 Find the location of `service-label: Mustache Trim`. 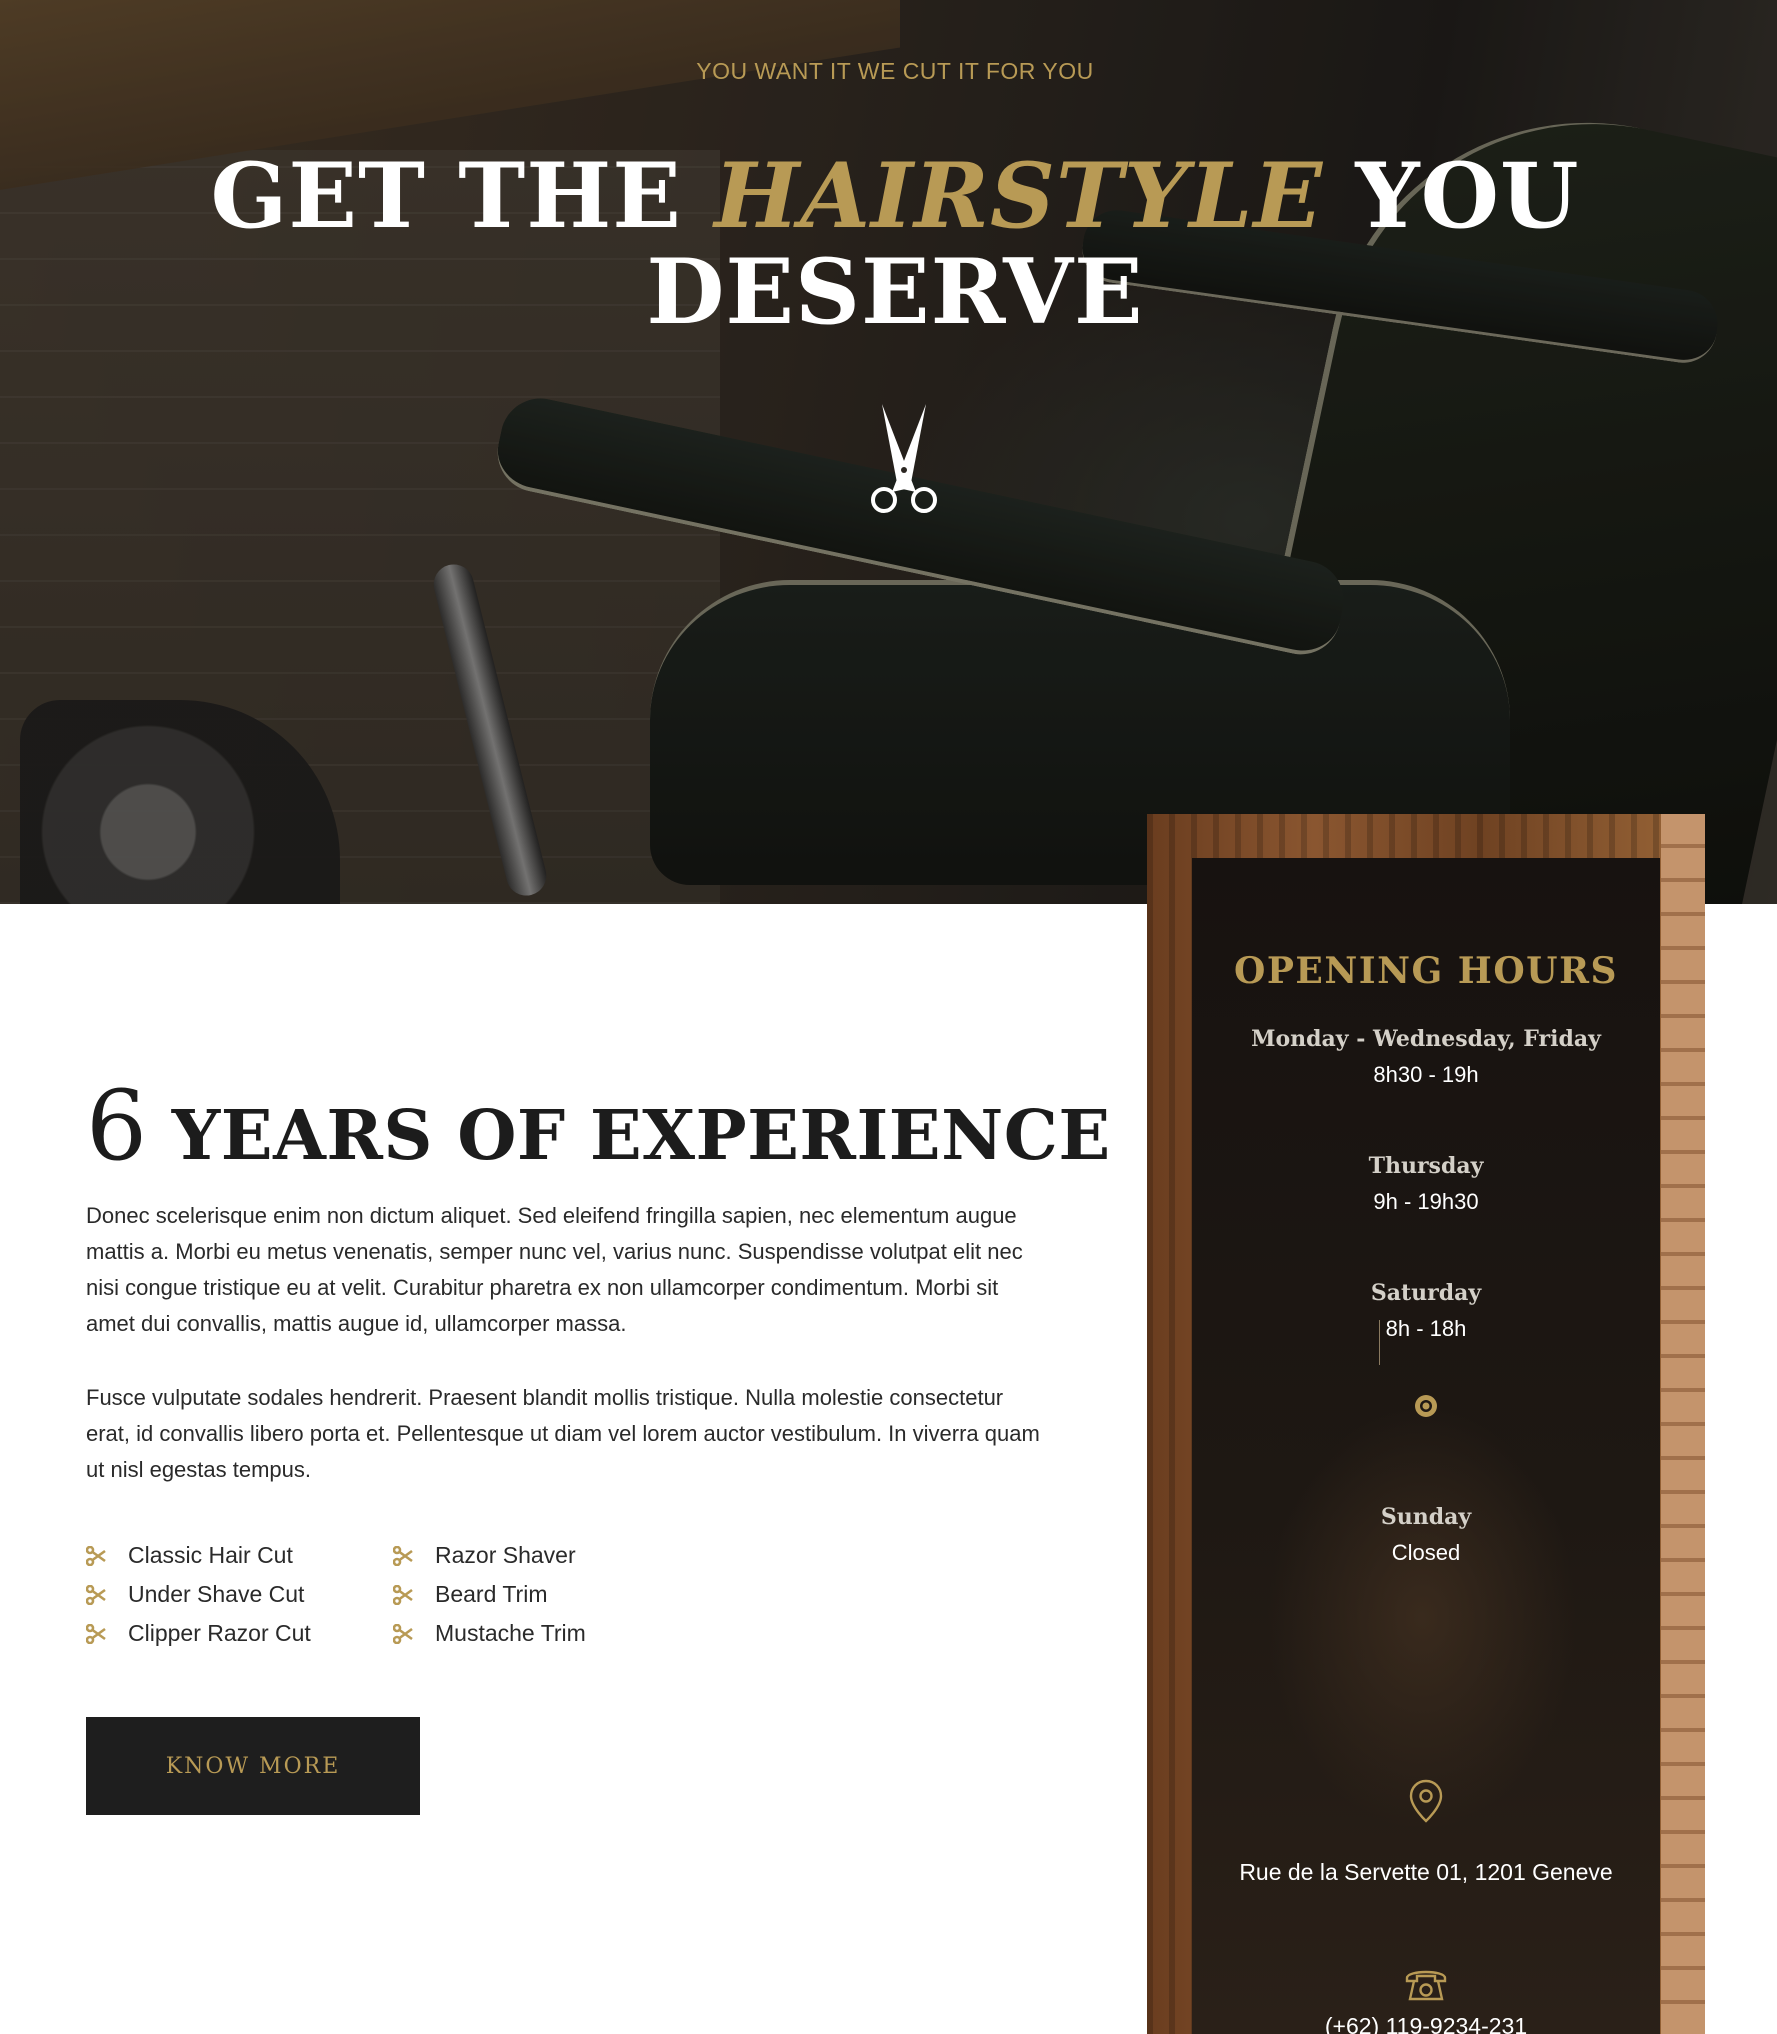

service-label: Mustache Trim is located at coordinates (510, 1633).